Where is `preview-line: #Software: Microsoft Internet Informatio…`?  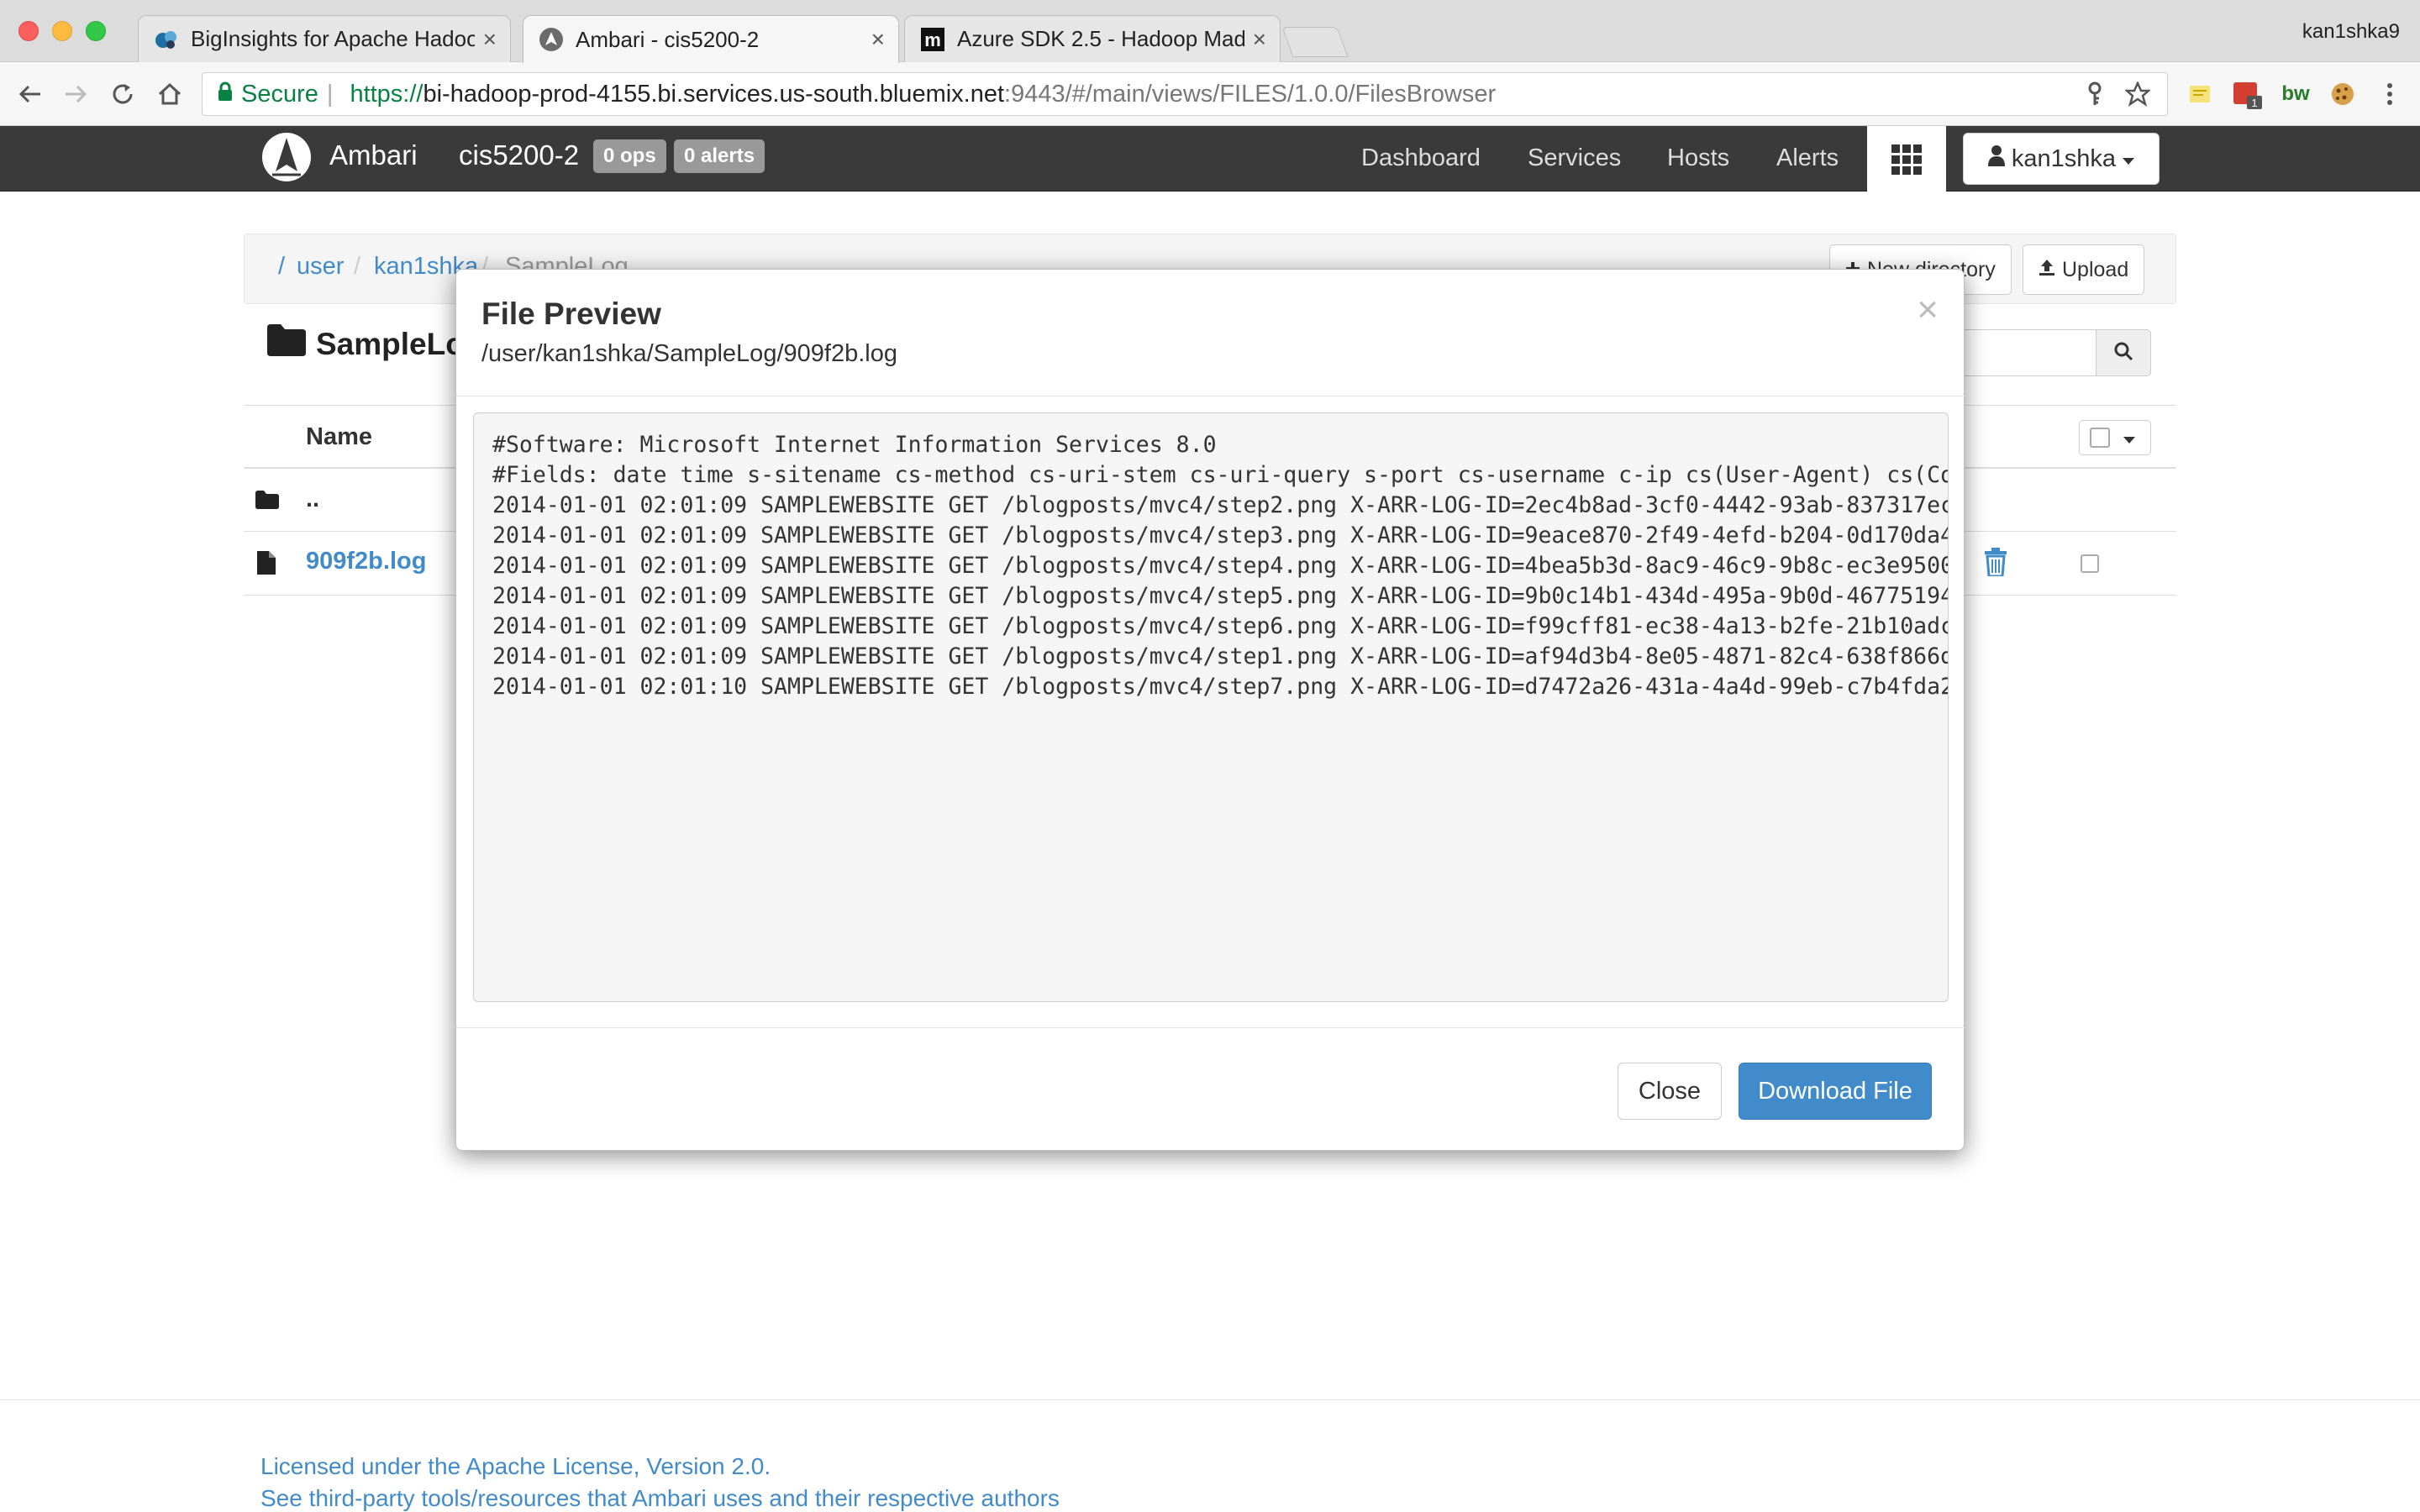
preview-line: #Software: Microsoft Internet Informatio… is located at coordinates (855, 445).